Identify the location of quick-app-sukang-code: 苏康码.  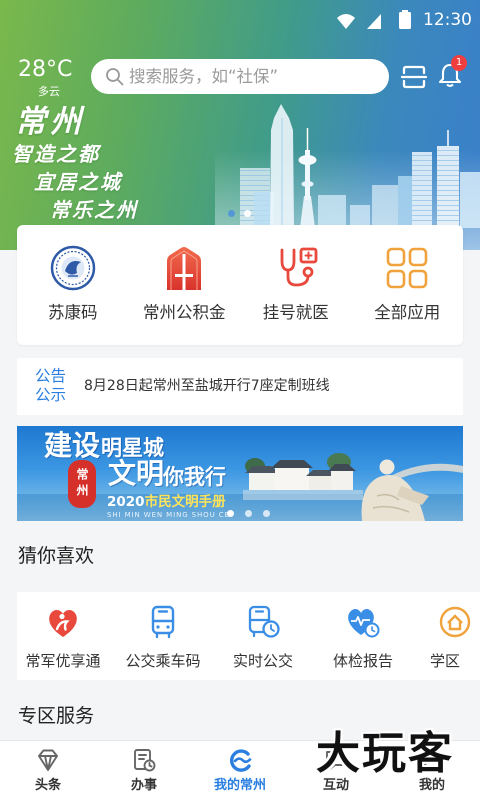
(73, 285).